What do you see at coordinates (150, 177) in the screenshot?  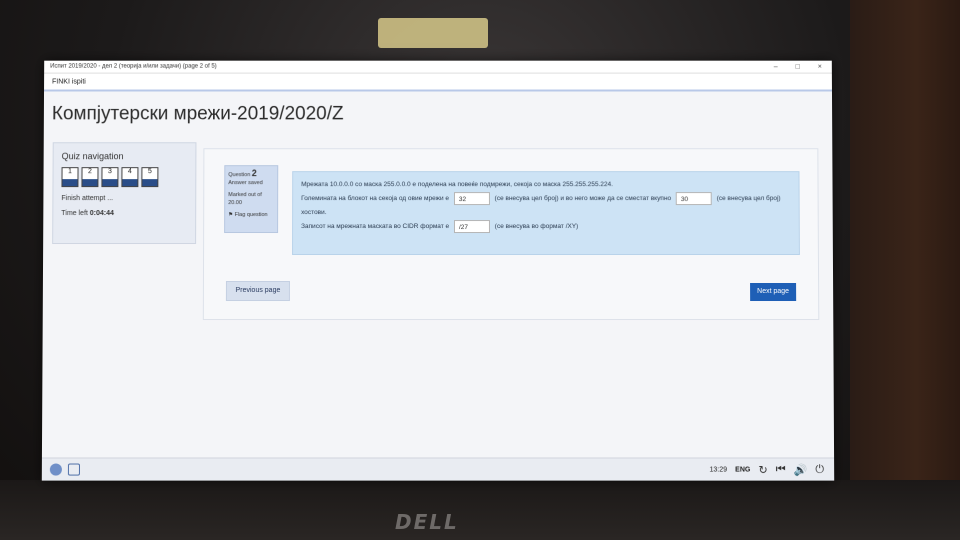 I see `question-button-5: 5` at bounding box center [150, 177].